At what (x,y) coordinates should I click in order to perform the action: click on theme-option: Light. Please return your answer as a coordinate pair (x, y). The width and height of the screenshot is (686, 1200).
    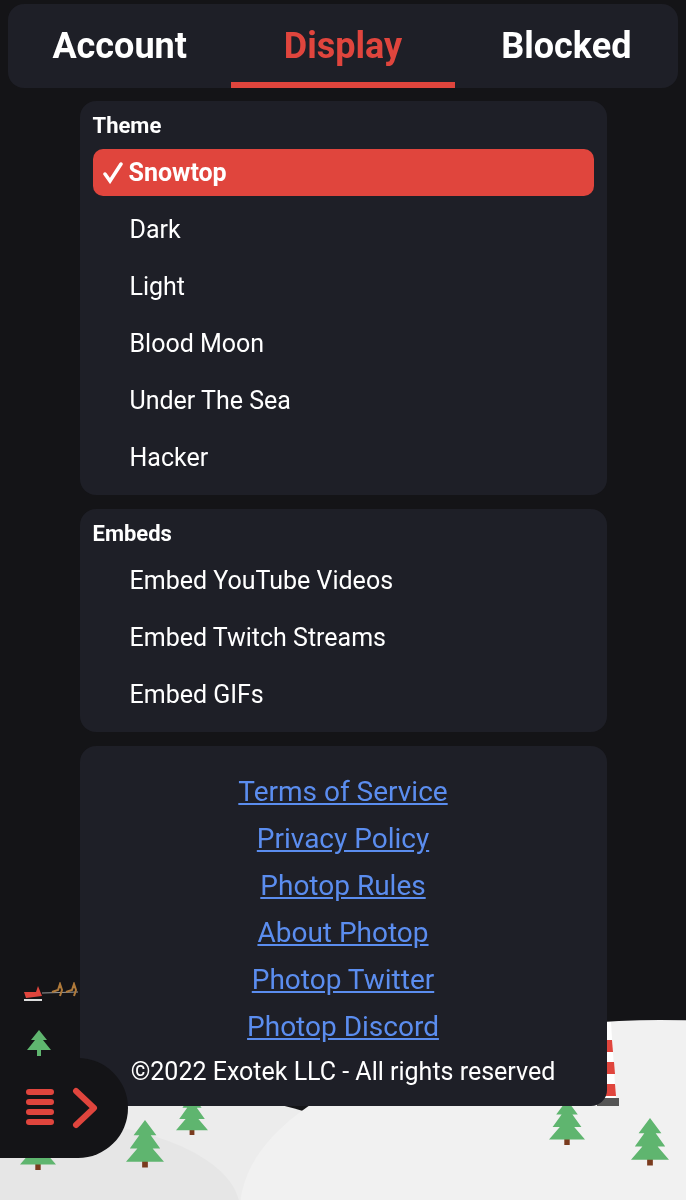
    Looking at the image, I should click on (343, 286).